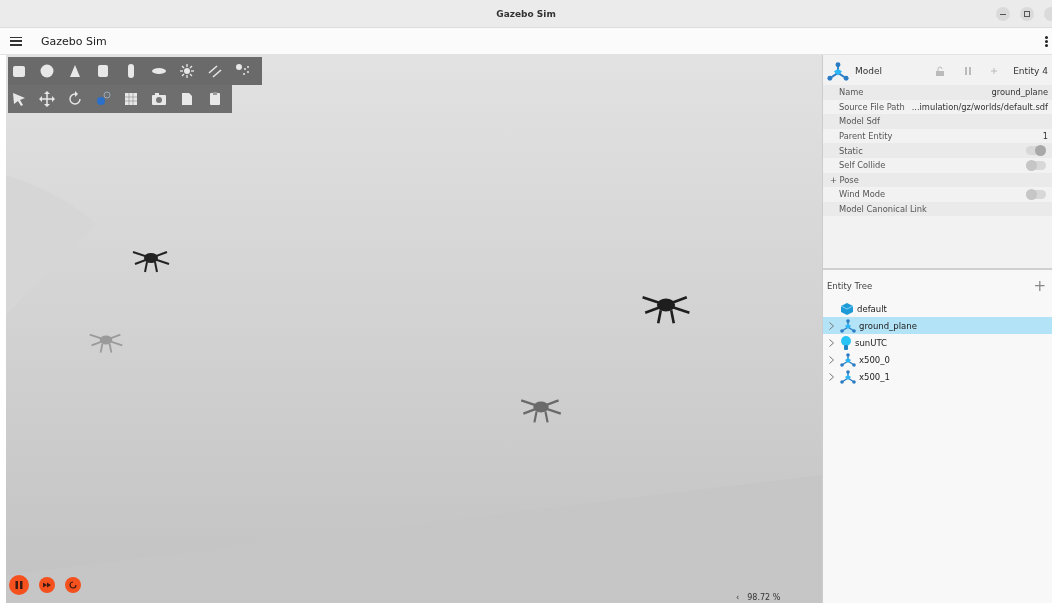 The height and width of the screenshot is (603, 1052). Describe the element at coordinates (862, 165) in the screenshot. I see `property-label: Self Collide` at that location.